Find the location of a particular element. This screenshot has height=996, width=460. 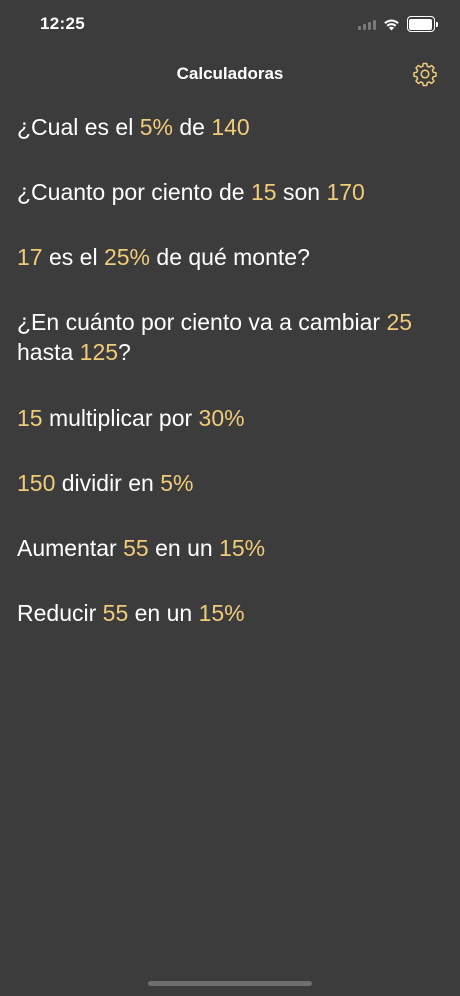

calculator-value: 170 is located at coordinates (345, 192).